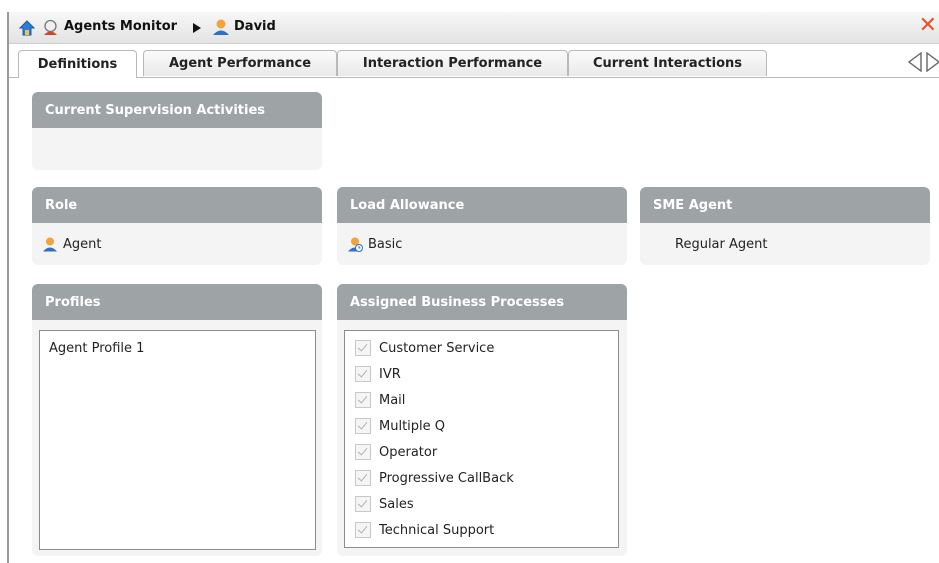  I want to click on sme-agent-panel-title: SME Agent, so click(785, 205).